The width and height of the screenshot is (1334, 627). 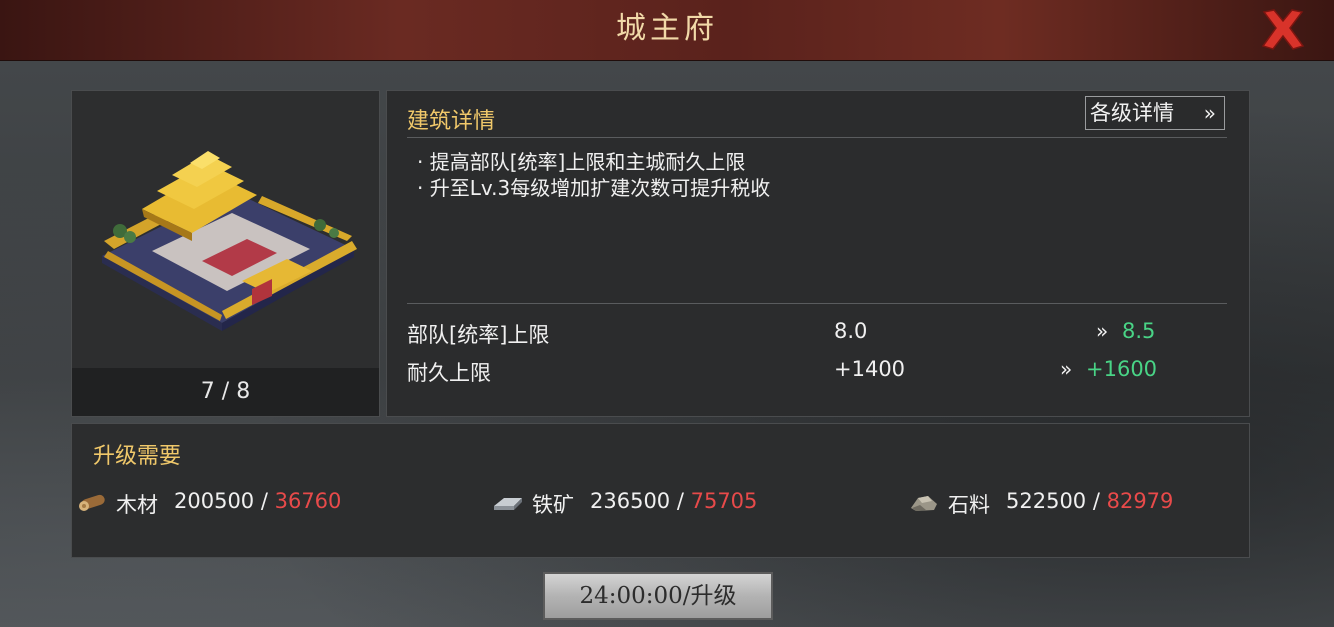 I want to click on upgrade-button: 24:00:00/升级, so click(x=658, y=596).